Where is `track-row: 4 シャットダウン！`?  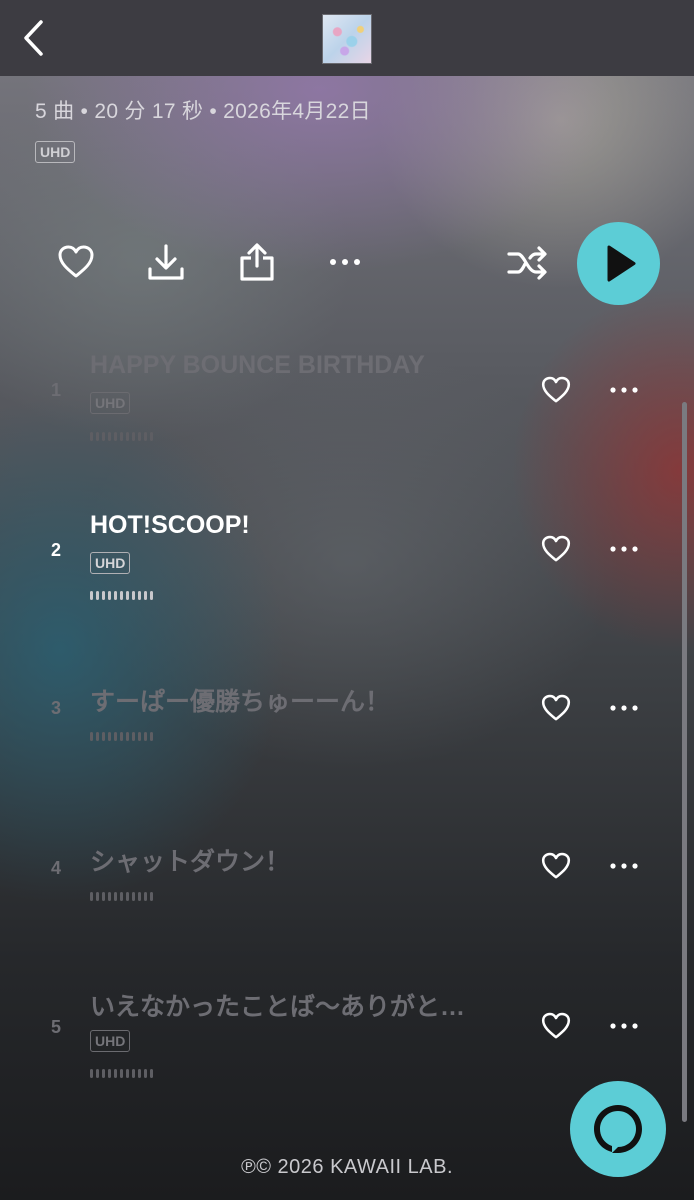
track-row: 4 シャットダウン！ is located at coordinates (347, 895).